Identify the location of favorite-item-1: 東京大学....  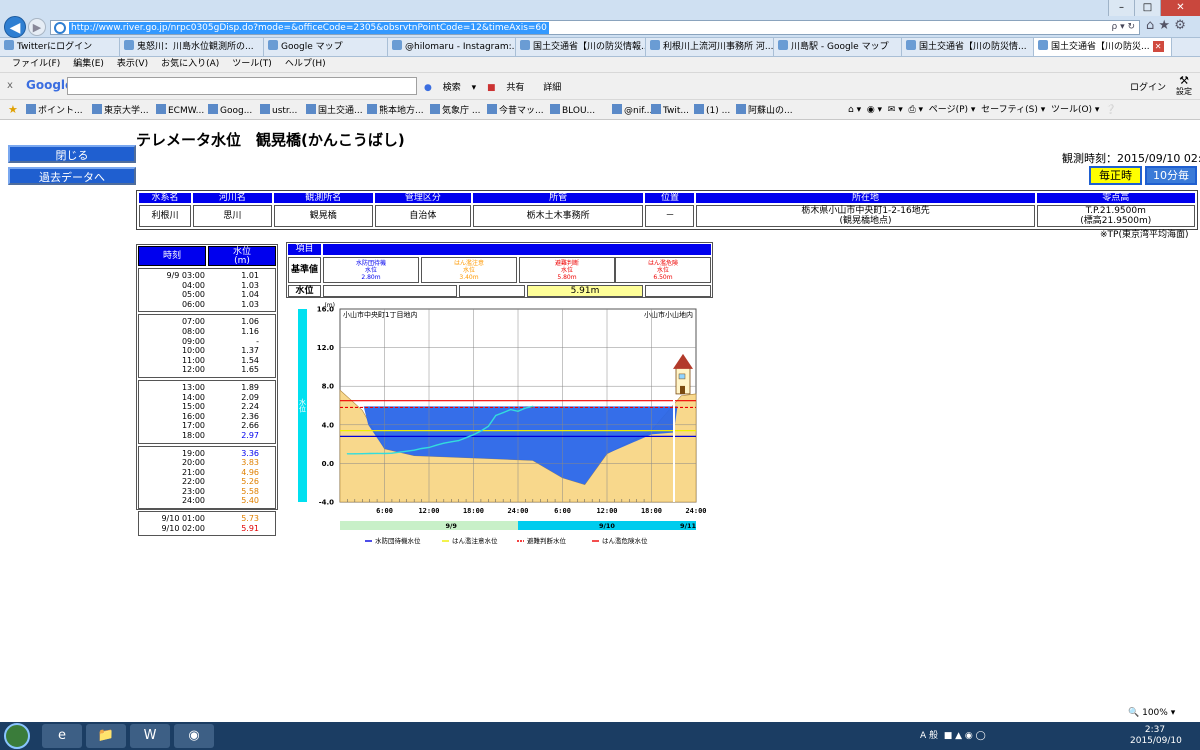
(120, 110).